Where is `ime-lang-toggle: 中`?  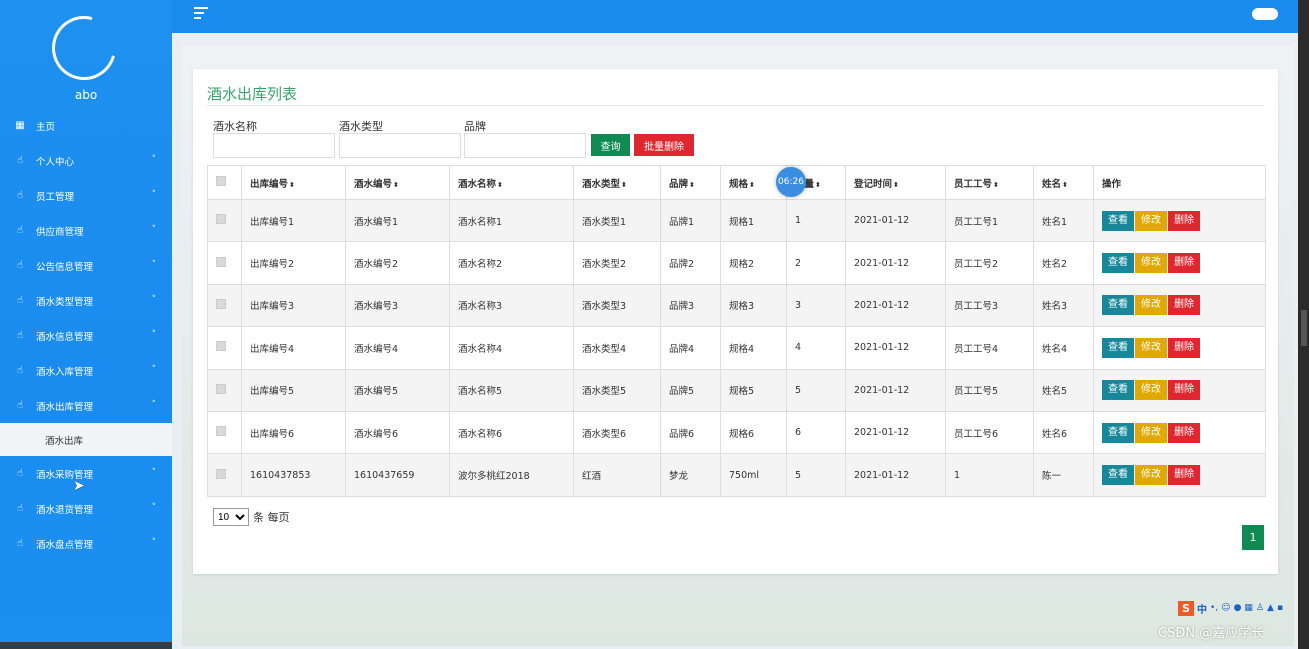
ime-lang-toggle: 中 is located at coordinates (1202, 608).